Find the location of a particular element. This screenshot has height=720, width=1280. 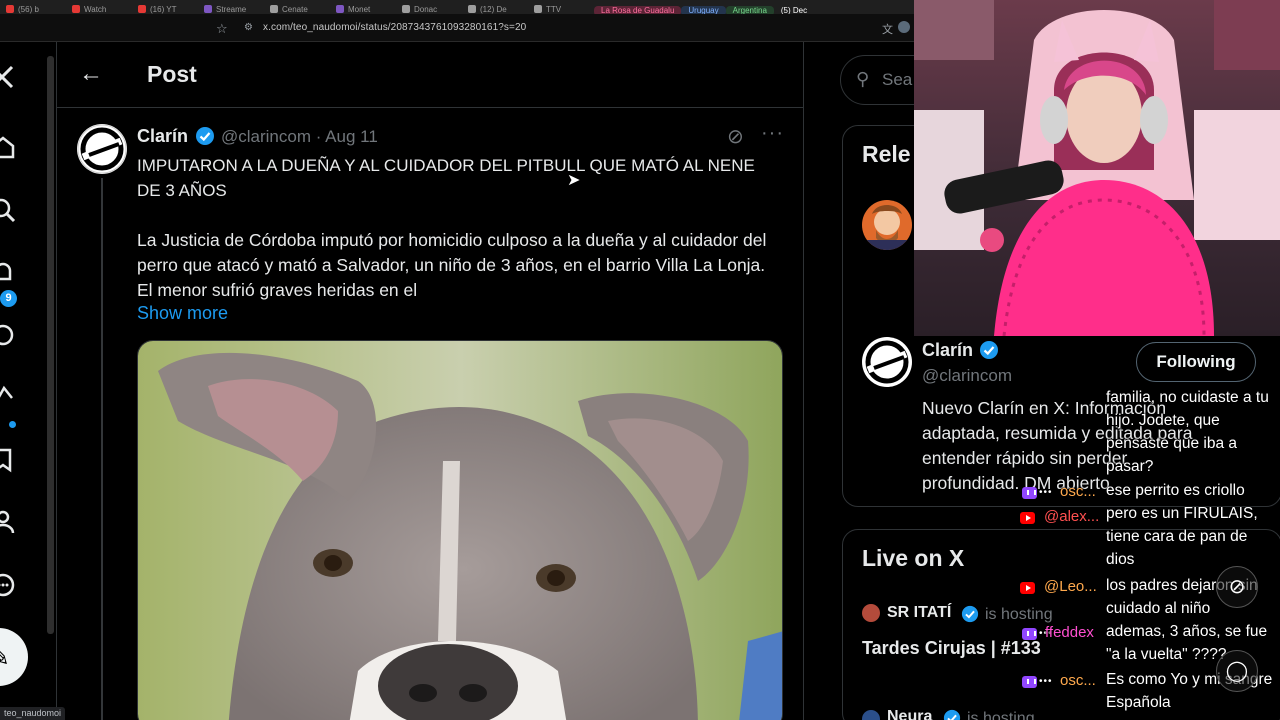

thread-line is located at coordinates (102, 449).